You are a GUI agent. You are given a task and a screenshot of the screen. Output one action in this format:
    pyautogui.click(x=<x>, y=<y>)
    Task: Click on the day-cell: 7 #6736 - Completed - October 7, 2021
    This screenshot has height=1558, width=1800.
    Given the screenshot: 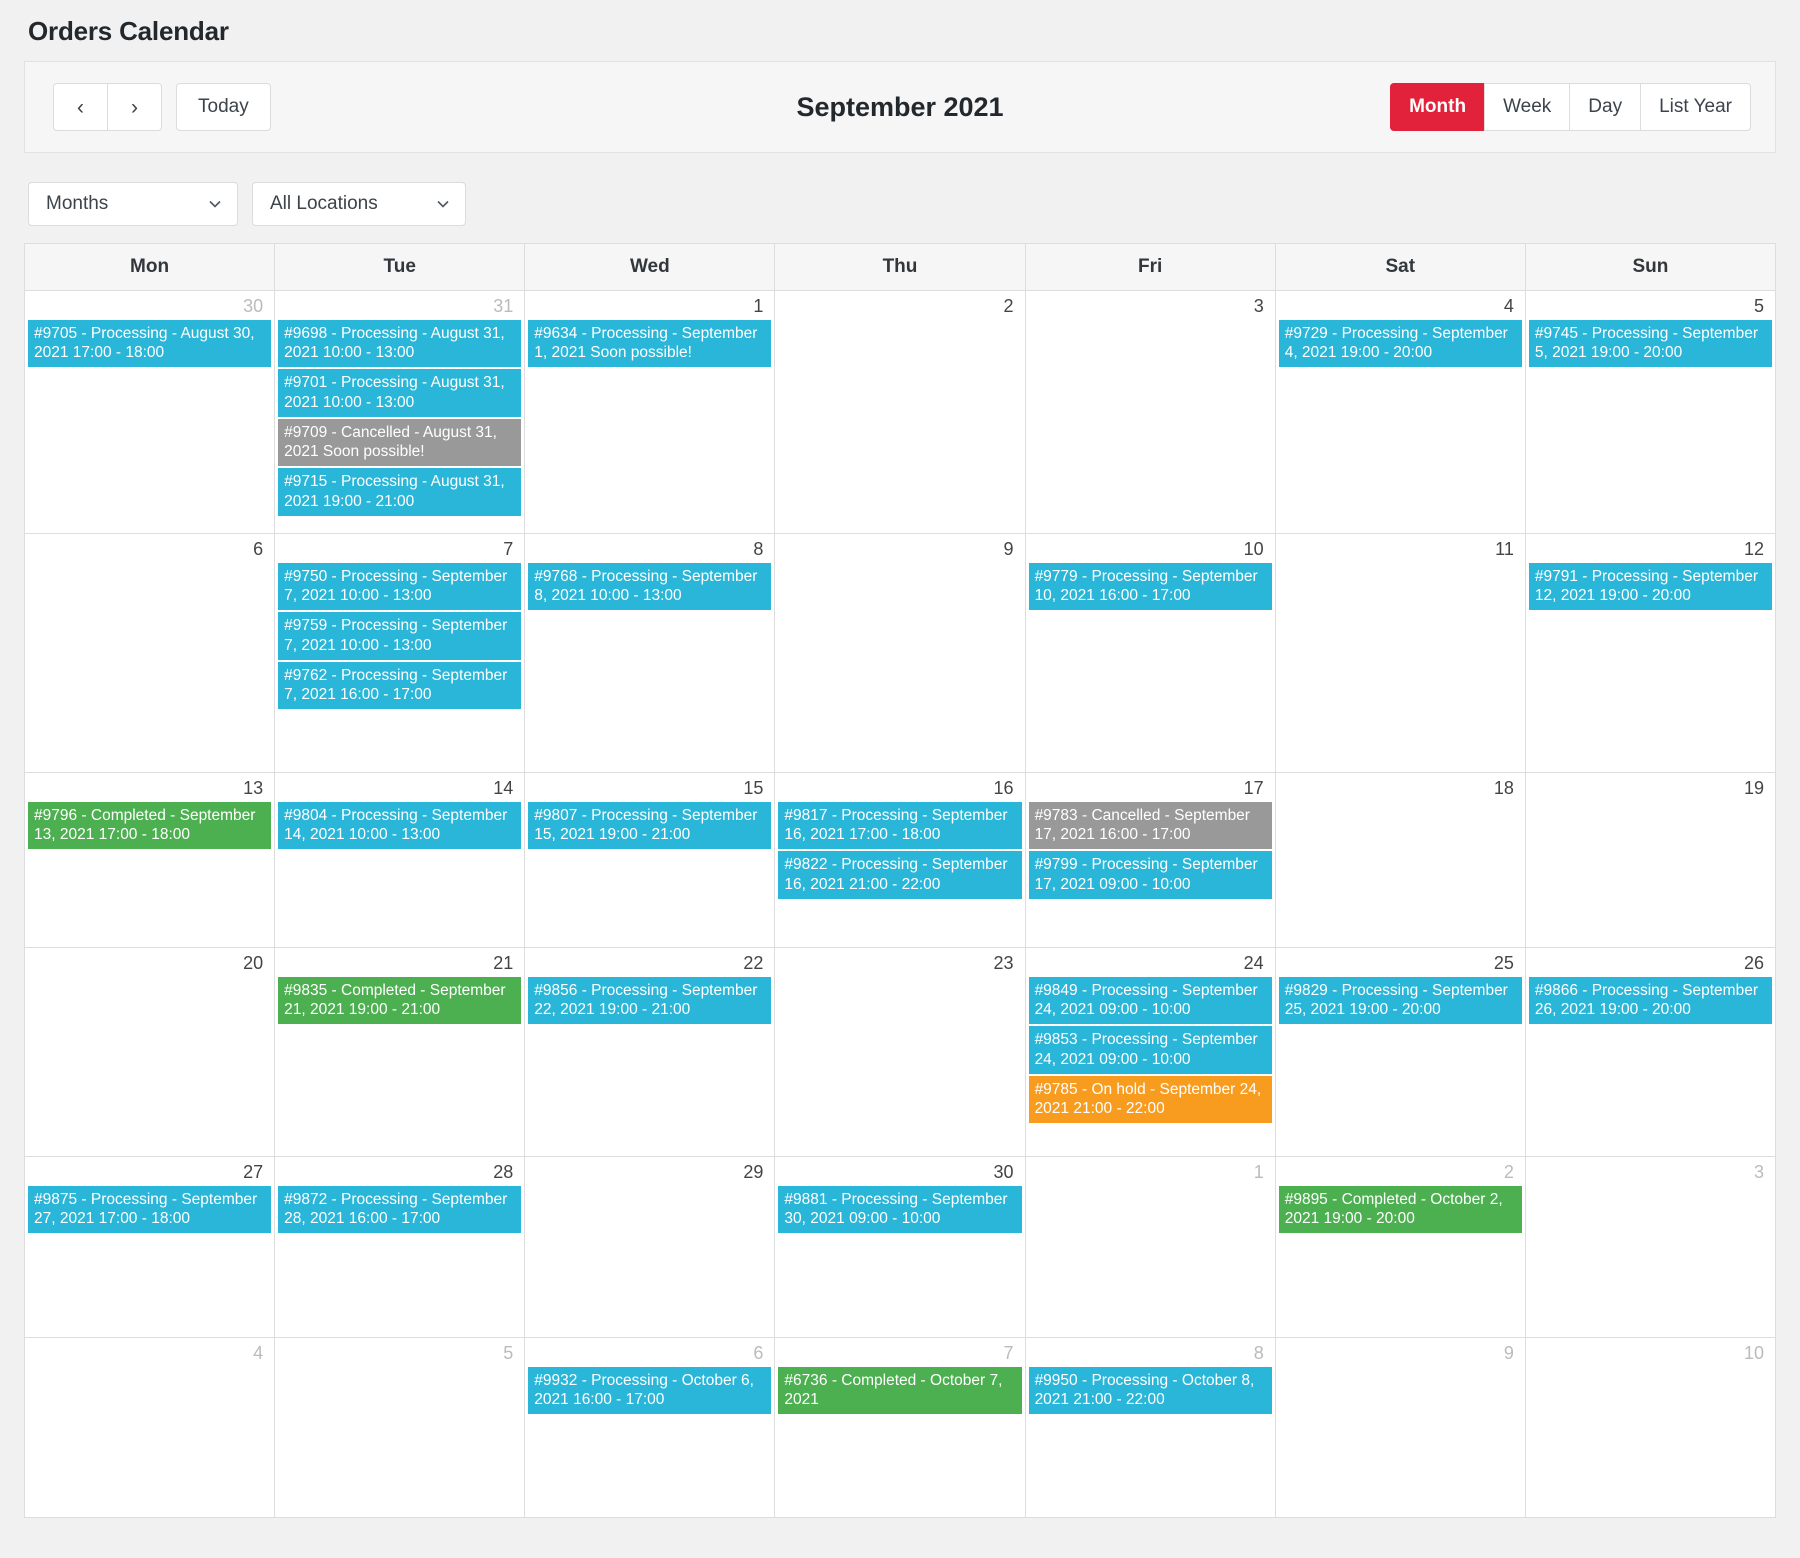 What is the action you would take?
    pyautogui.click(x=900, y=1428)
    